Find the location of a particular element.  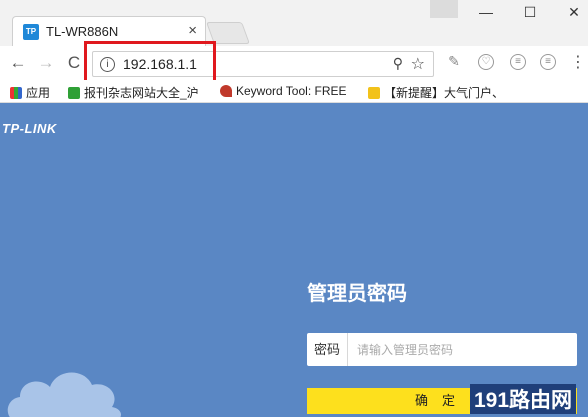

password-row: 密码 is located at coordinates (442, 349).